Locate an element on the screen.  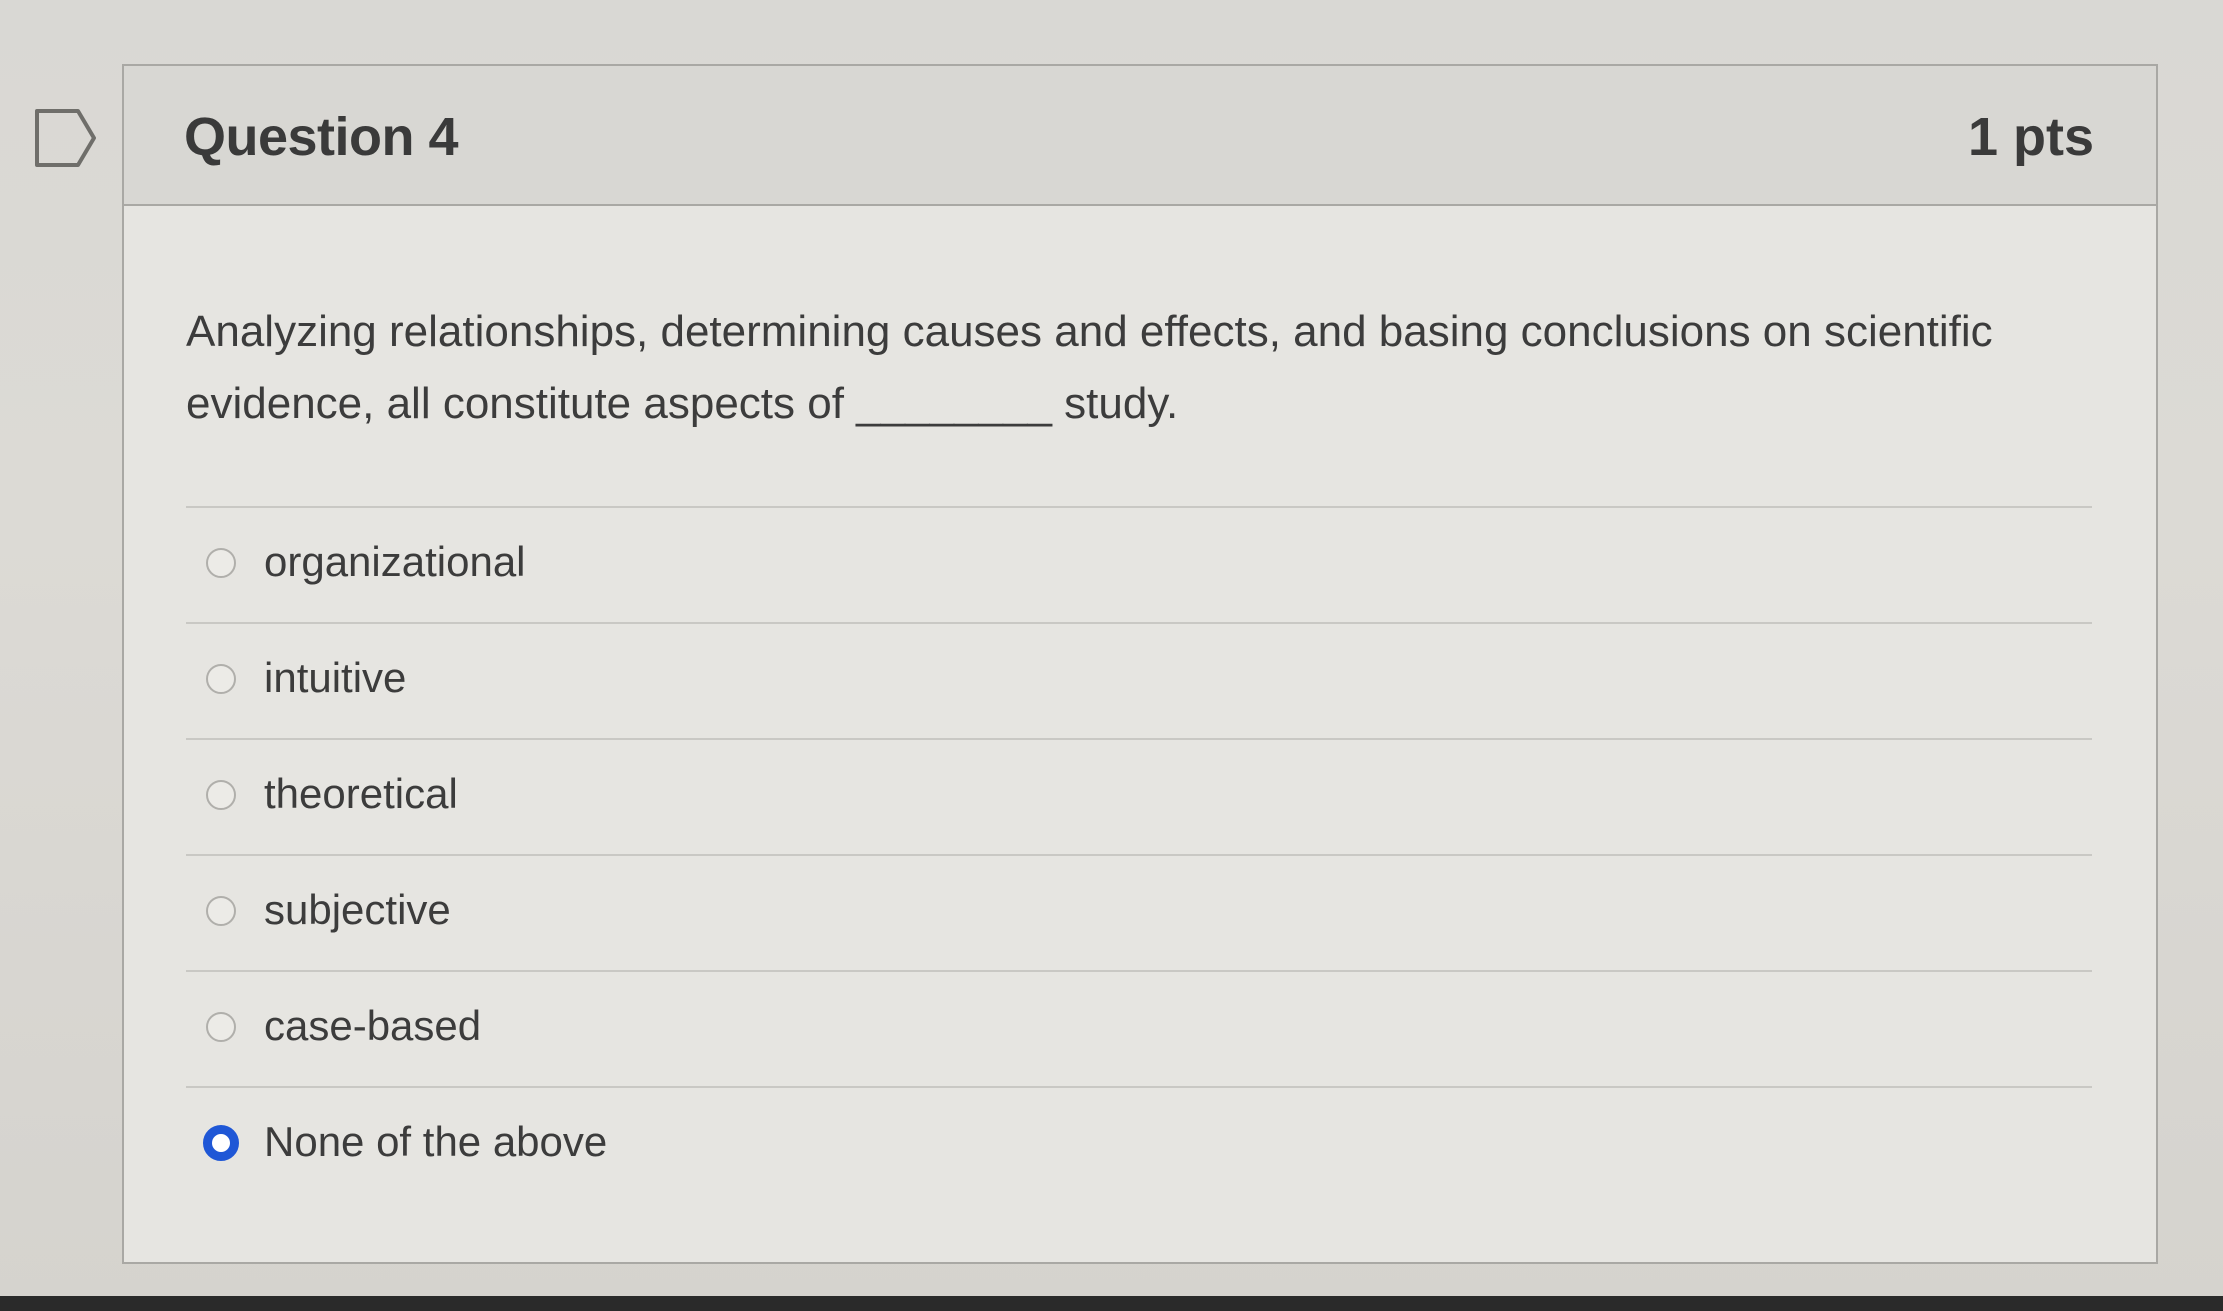
answer-option: organizational is located at coordinates (1139, 564).